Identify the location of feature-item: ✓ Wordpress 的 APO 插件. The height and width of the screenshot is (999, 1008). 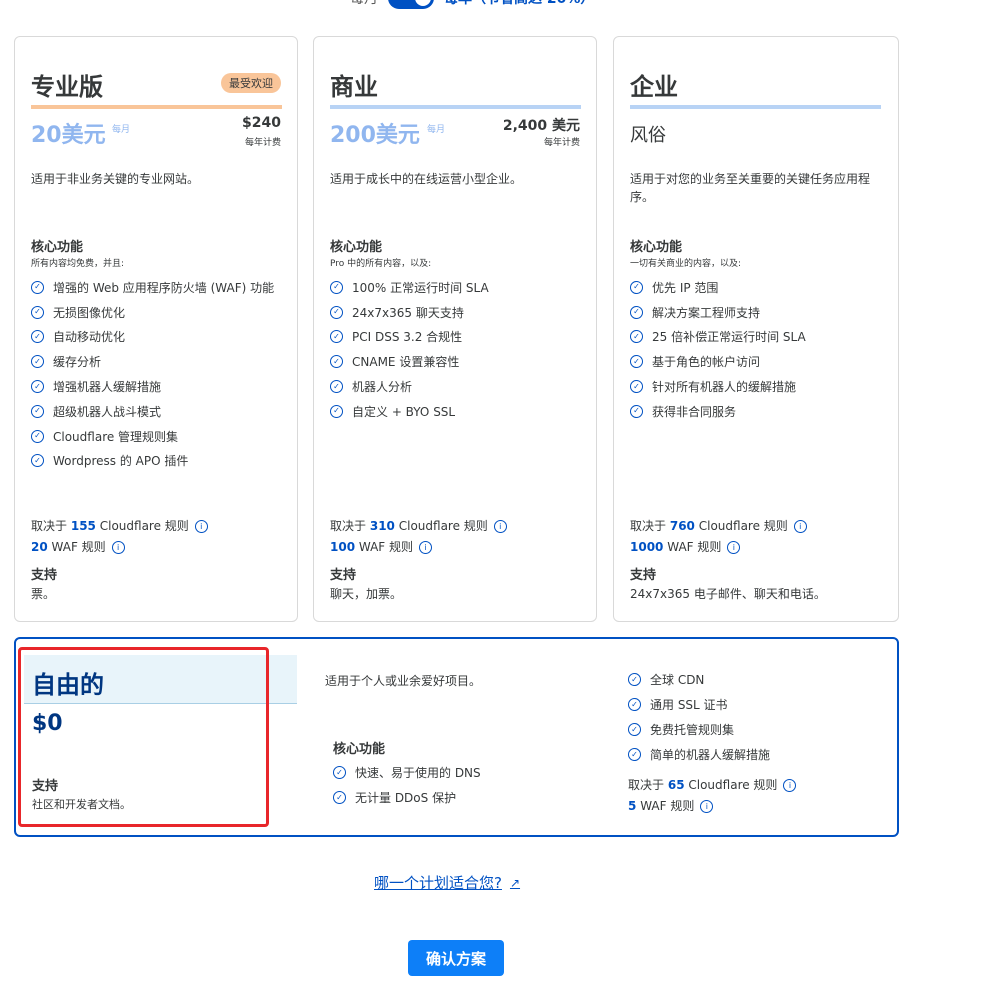
(152, 461).